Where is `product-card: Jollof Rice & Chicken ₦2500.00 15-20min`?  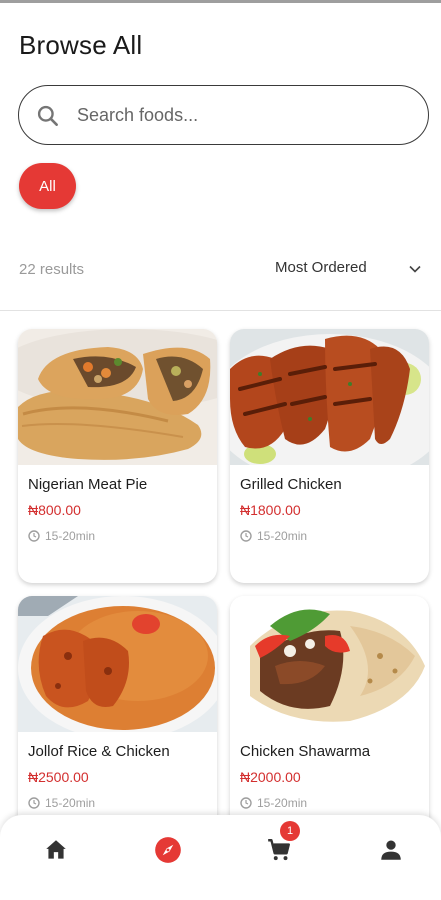
product-card: Jollof Rice & Chicken ₦2500.00 15-20min is located at coordinates (117, 723).